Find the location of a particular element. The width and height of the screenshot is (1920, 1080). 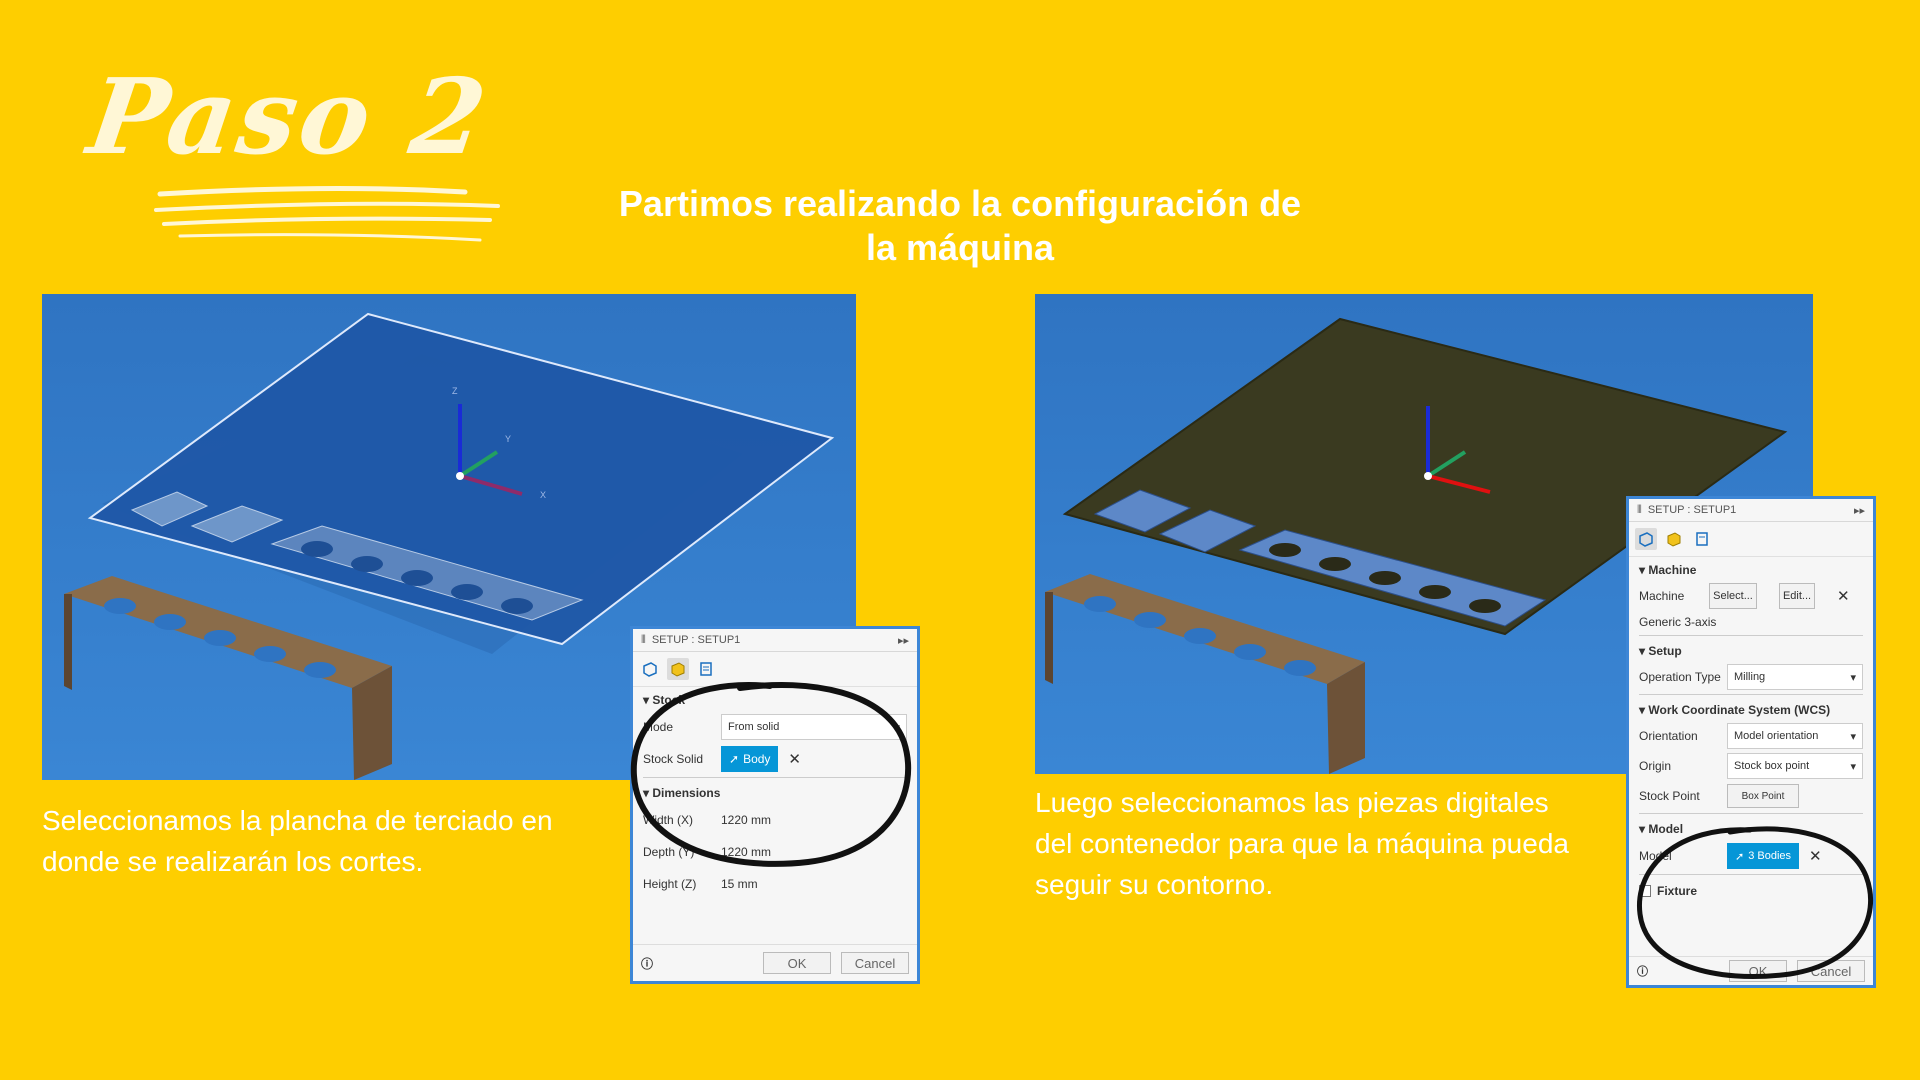

machine-label: Machine is located at coordinates (1662, 596).